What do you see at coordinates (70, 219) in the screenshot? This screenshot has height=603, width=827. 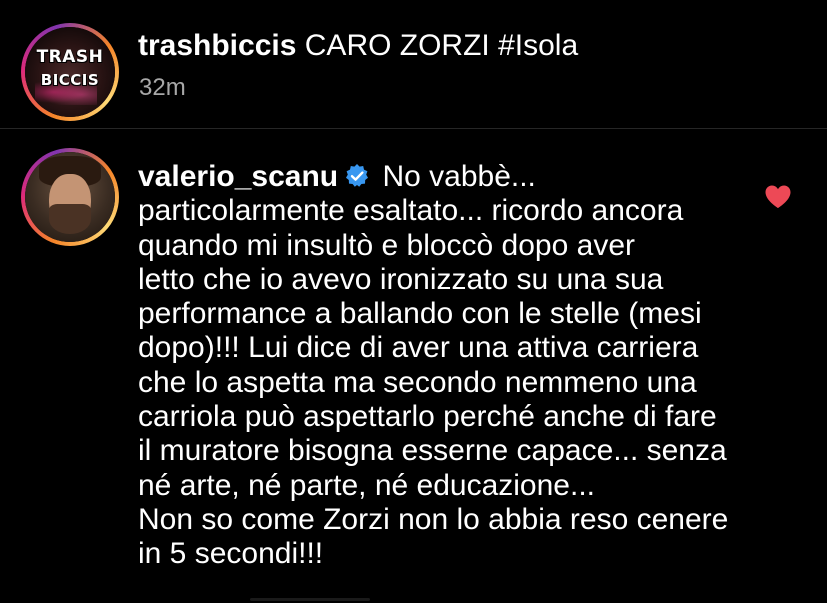 I see `avatar-beard` at bounding box center [70, 219].